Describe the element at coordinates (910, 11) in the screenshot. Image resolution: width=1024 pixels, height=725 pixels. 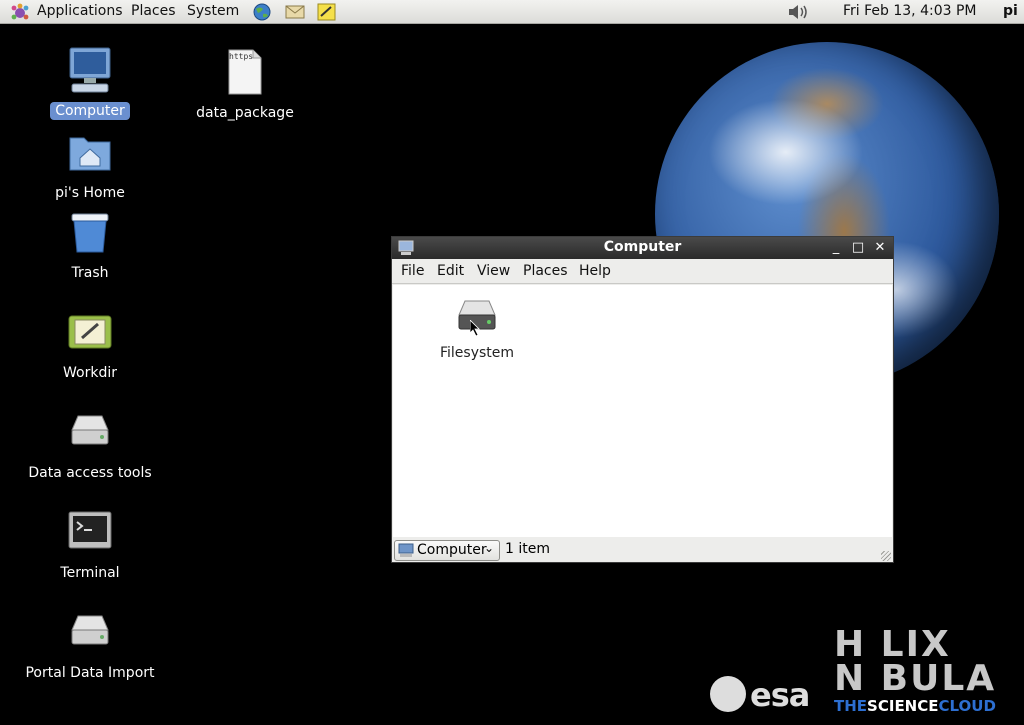
I see `panel-clock: Fri Feb 13, 4:03 PM` at that location.